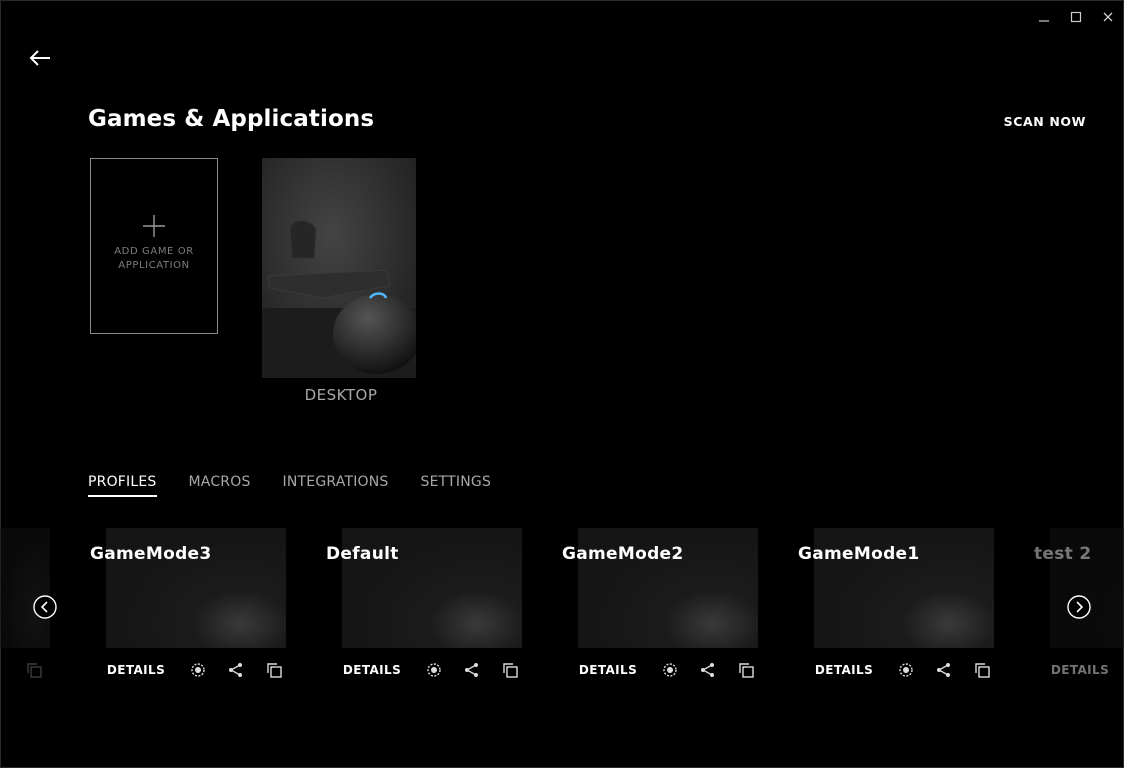 The image size is (1124, 768). Describe the element at coordinates (25, 588) in the screenshot. I see `profile-thumbnail-partial` at that location.